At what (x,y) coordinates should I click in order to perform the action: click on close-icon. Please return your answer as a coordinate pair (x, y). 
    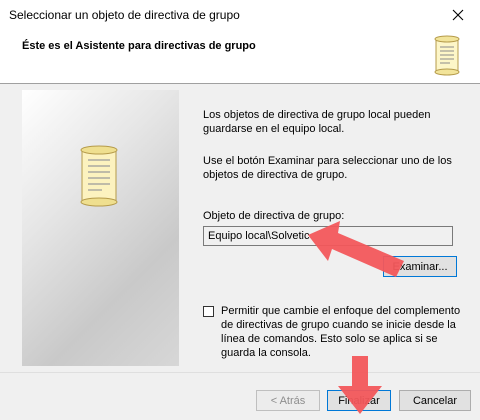
    Looking at the image, I should click on (458, 15).